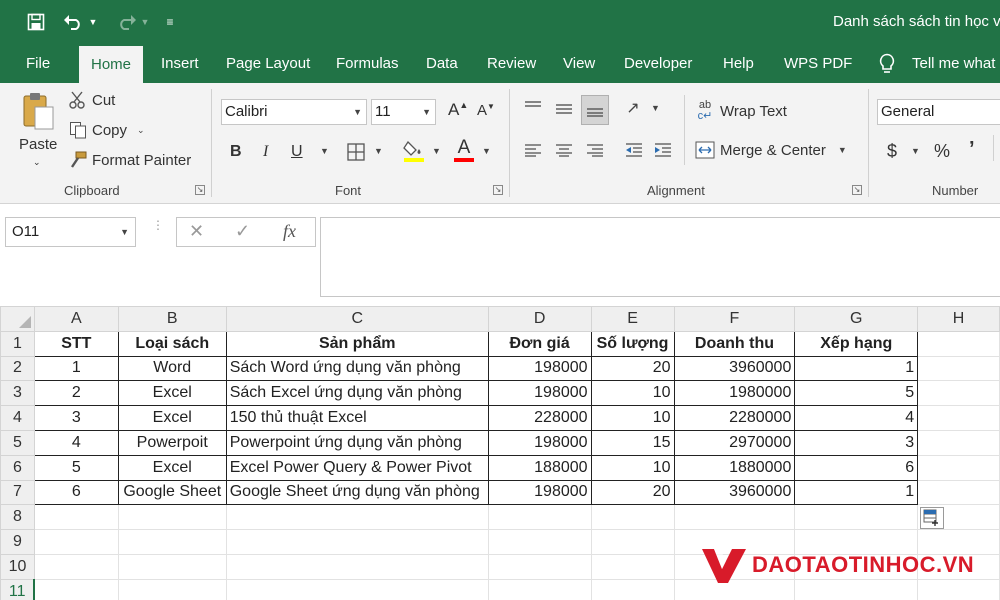  I want to click on column-header-h: H, so click(958, 319).